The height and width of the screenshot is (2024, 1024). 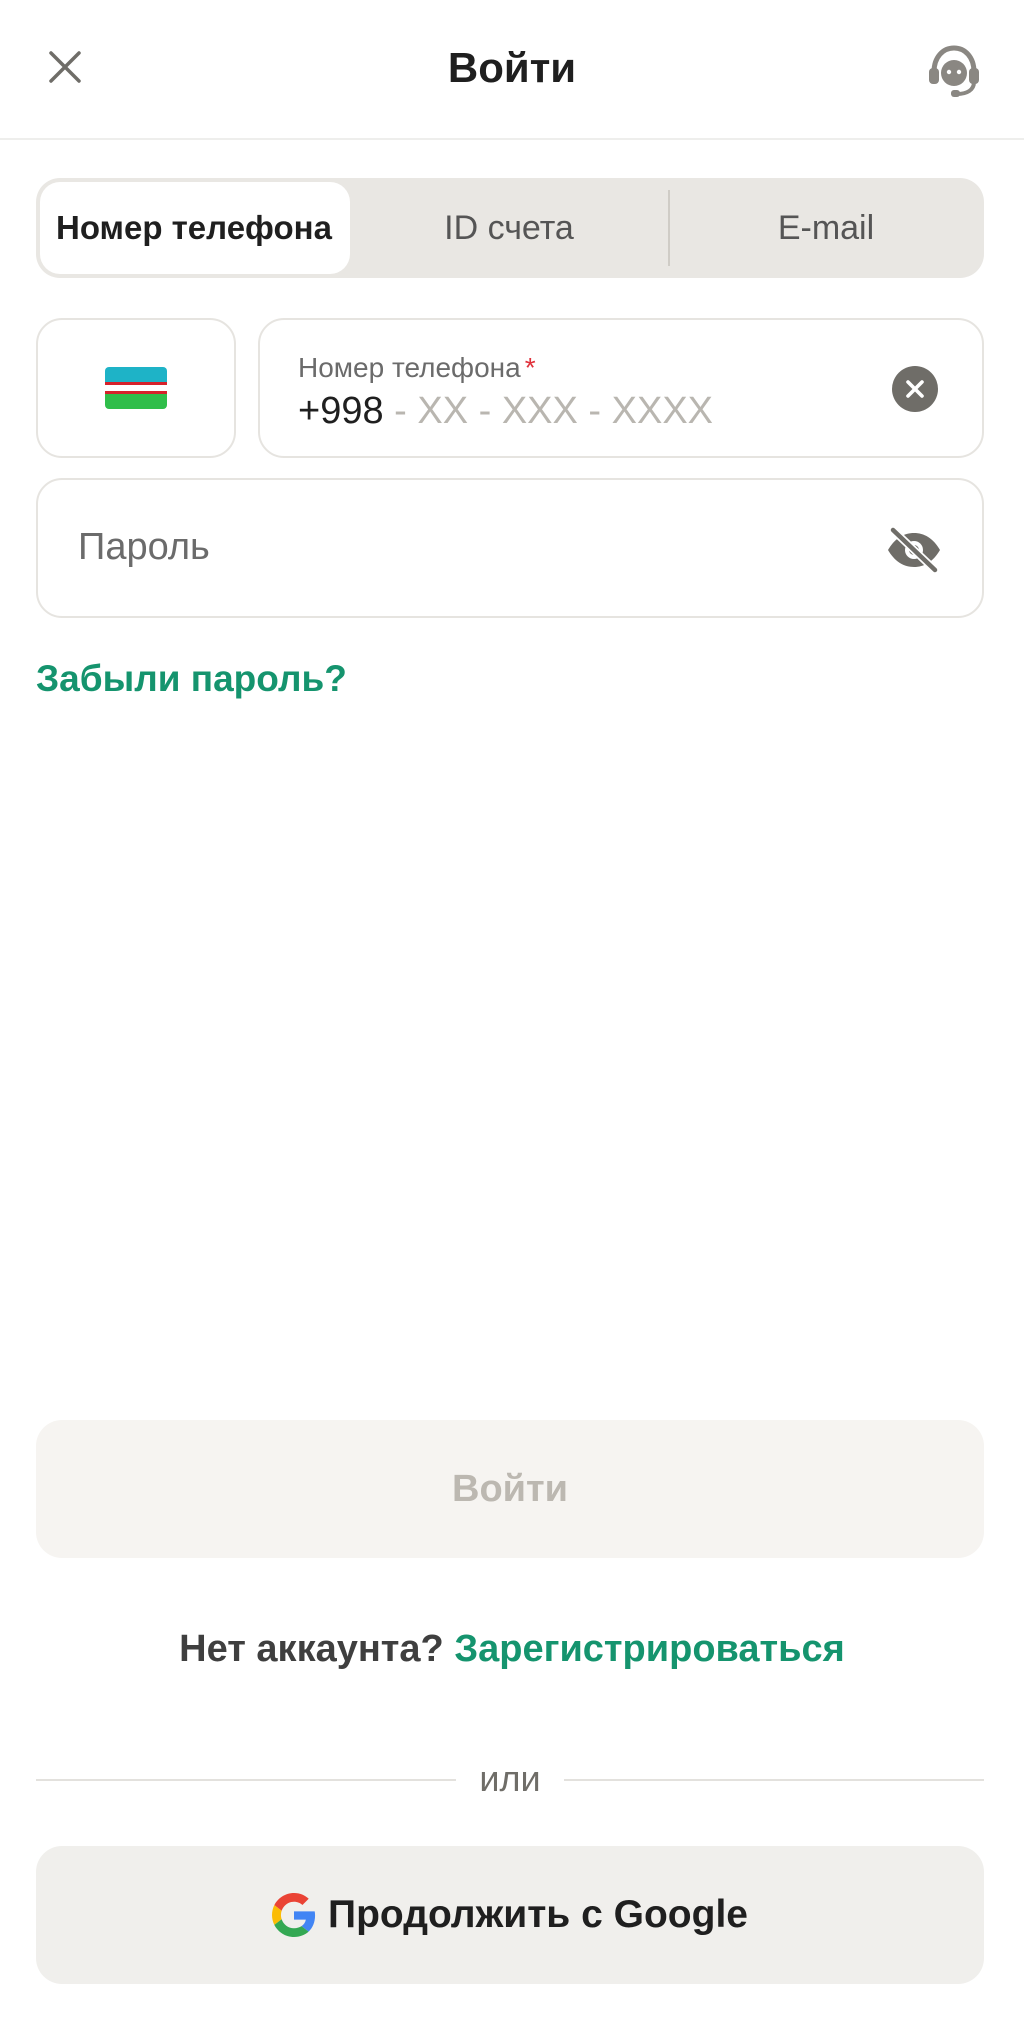 I want to click on tab-account-id: ID счета, so click(x=509, y=228).